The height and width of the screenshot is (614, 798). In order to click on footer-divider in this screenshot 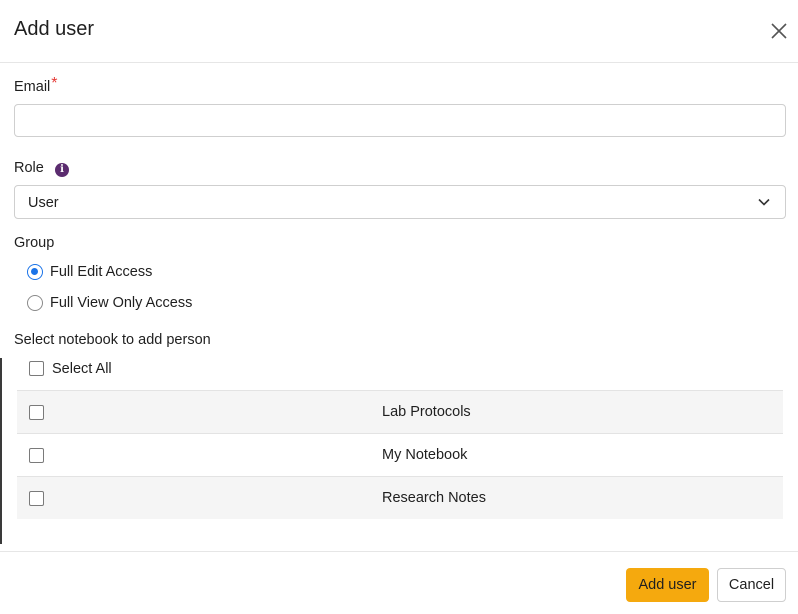, I will do `click(399, 551)`.